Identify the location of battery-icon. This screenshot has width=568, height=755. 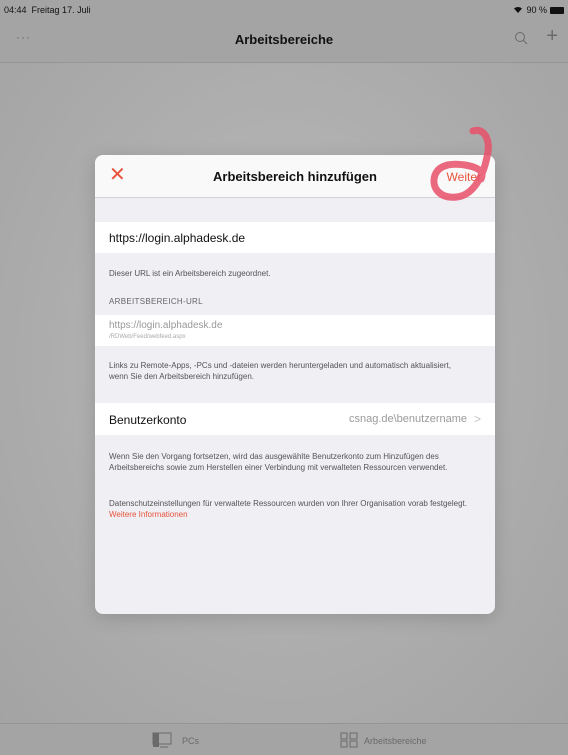
(557, 10).